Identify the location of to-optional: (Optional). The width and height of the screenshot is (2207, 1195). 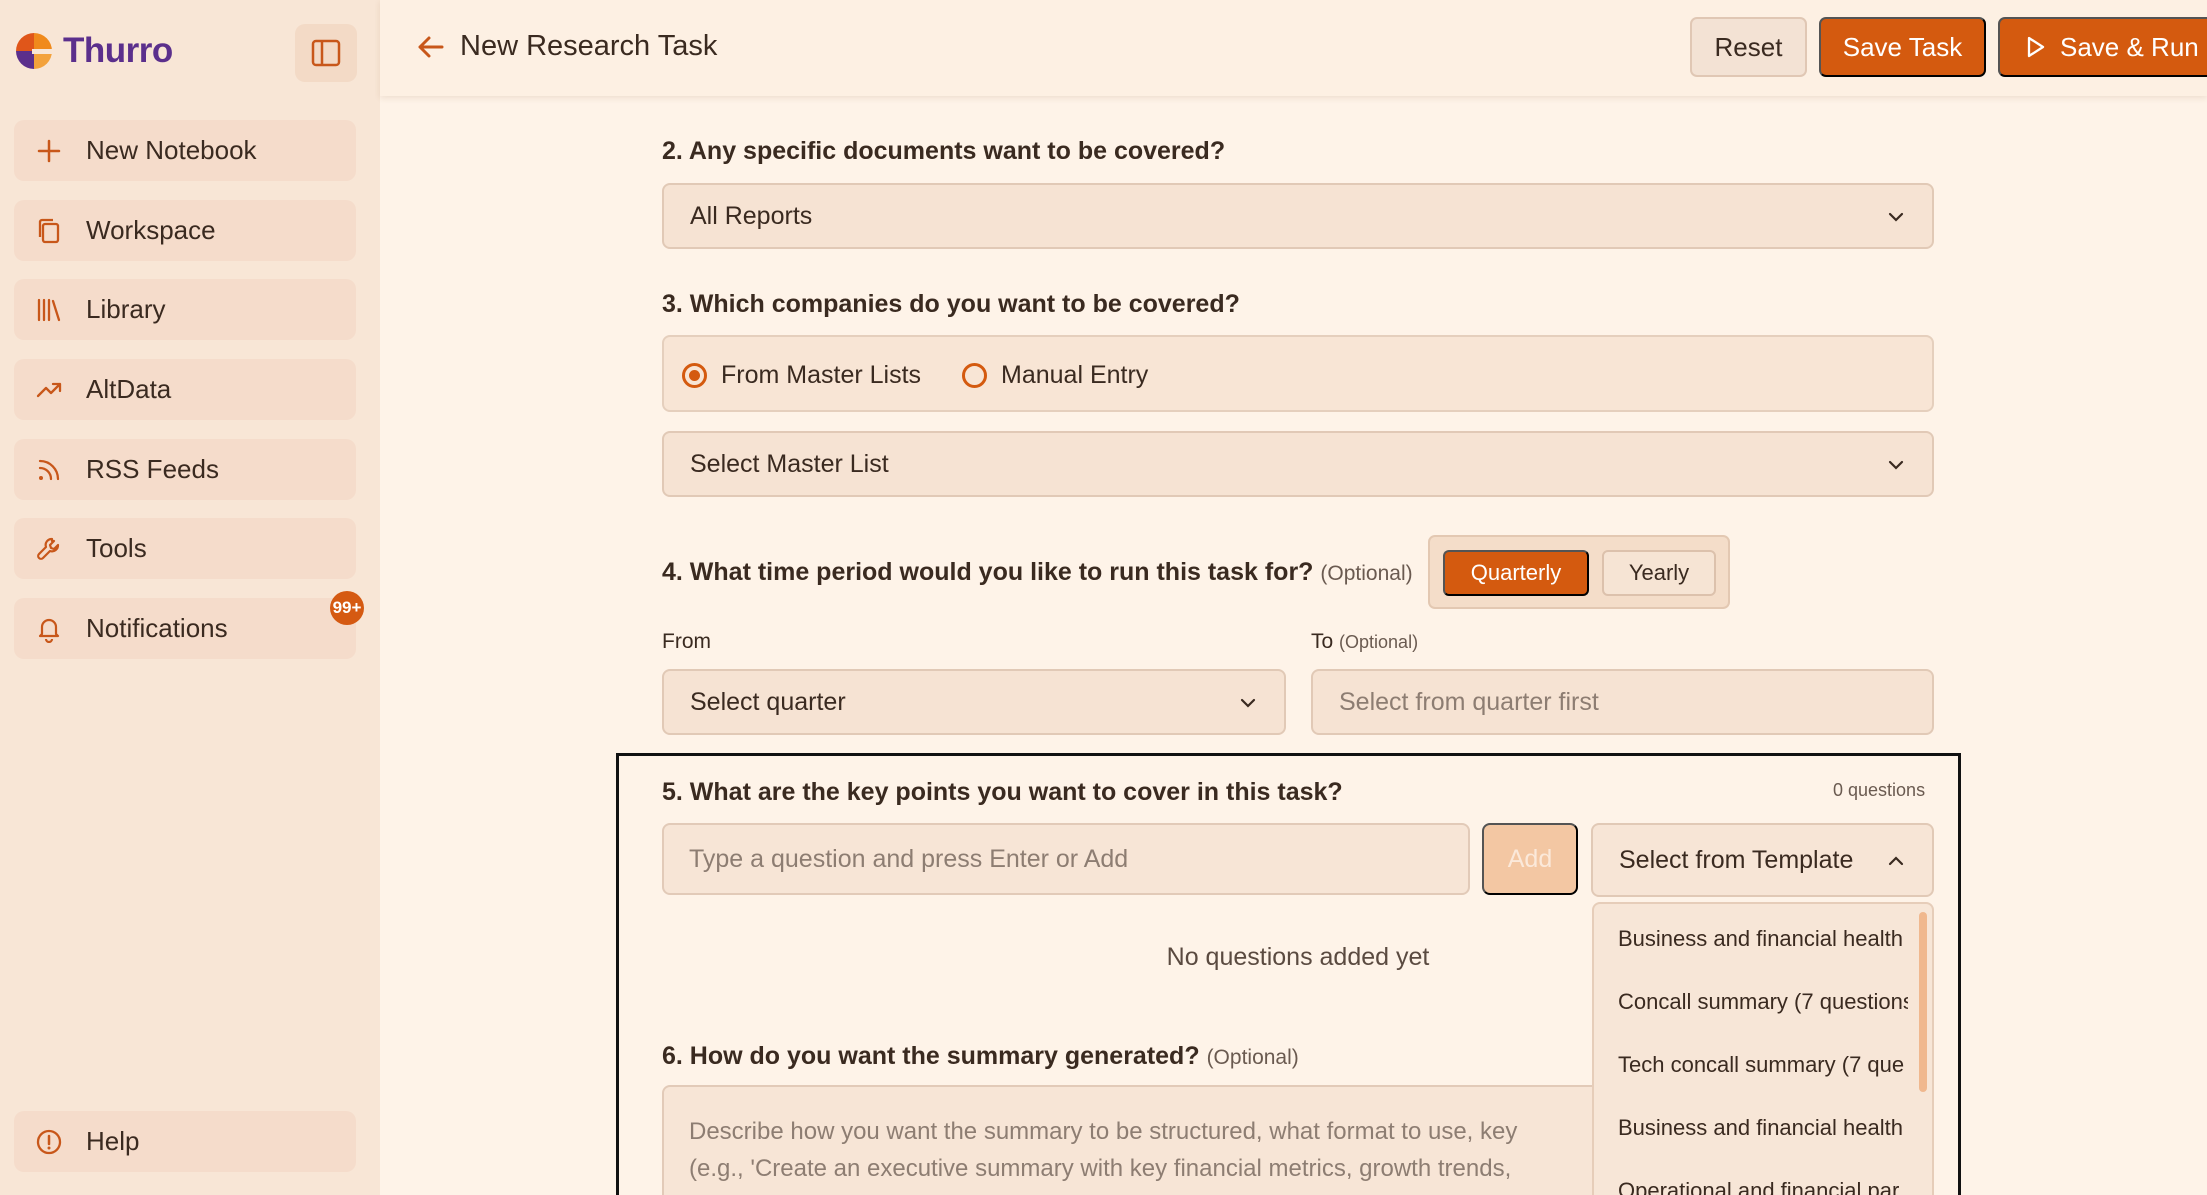
(1379, 642).